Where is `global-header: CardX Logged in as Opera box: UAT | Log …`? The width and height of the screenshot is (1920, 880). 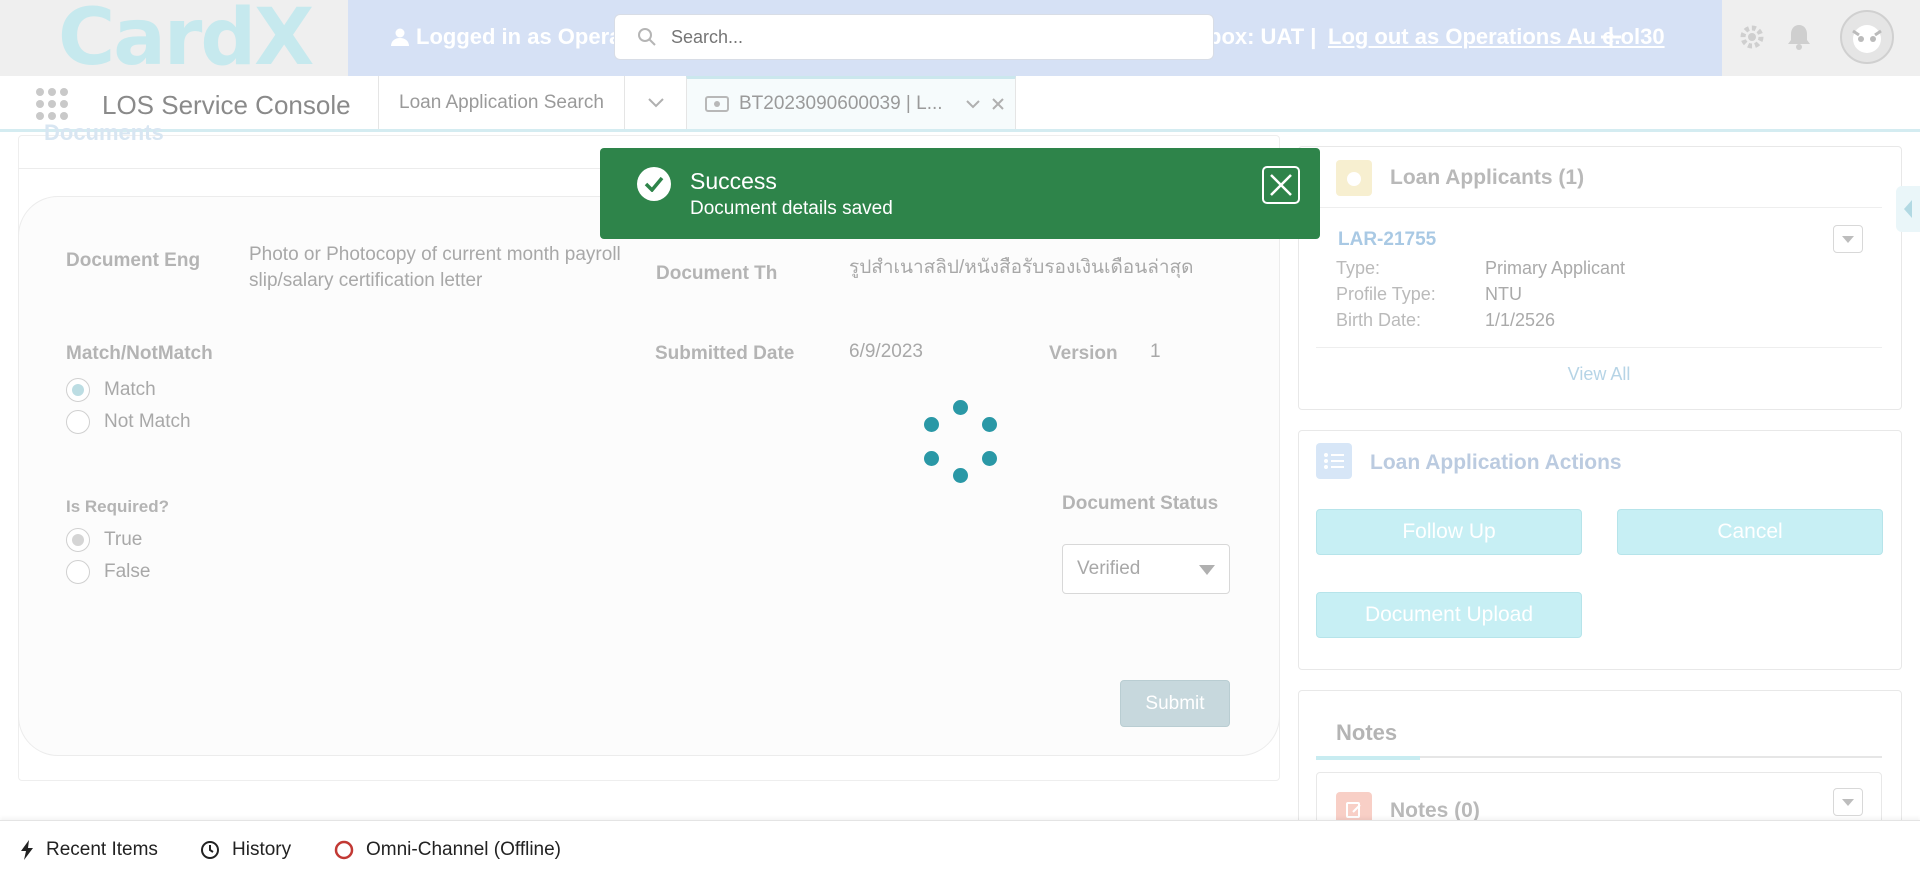
global-header: CardX Logged in as Opera box: UAT | Log … is located at coordinates (960, 41).